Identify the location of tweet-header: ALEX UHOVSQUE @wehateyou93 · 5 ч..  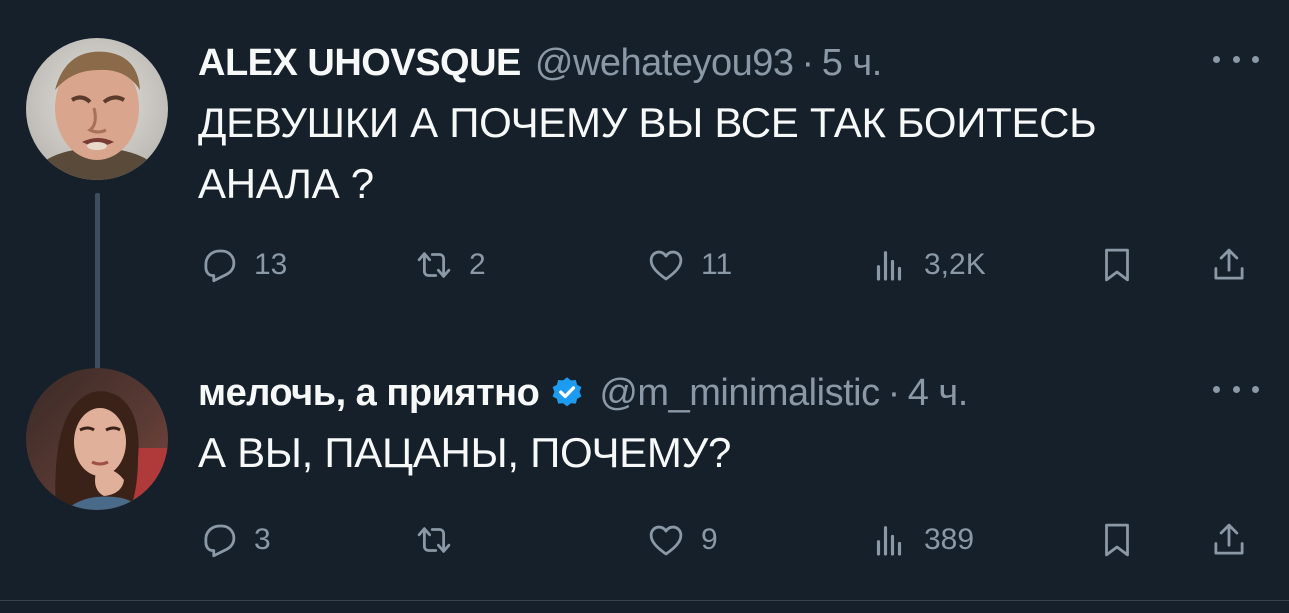
(540, 63).